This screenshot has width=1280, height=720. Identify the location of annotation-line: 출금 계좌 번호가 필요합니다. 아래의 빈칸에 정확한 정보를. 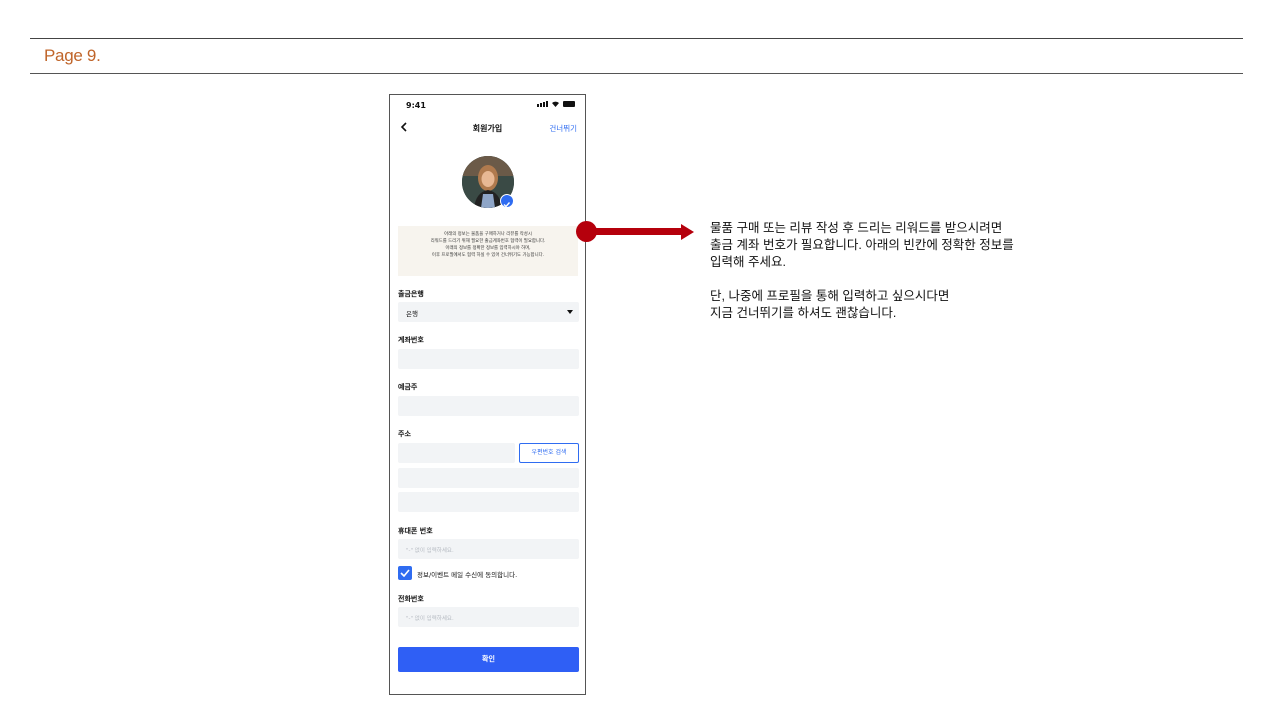
(862, 245).